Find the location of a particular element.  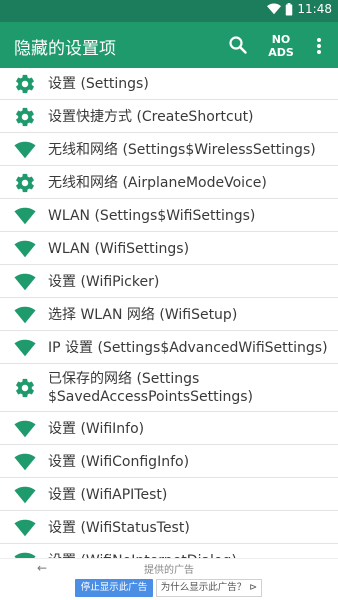

no-ads-line2: ADS is located at coordinates (281, 52).